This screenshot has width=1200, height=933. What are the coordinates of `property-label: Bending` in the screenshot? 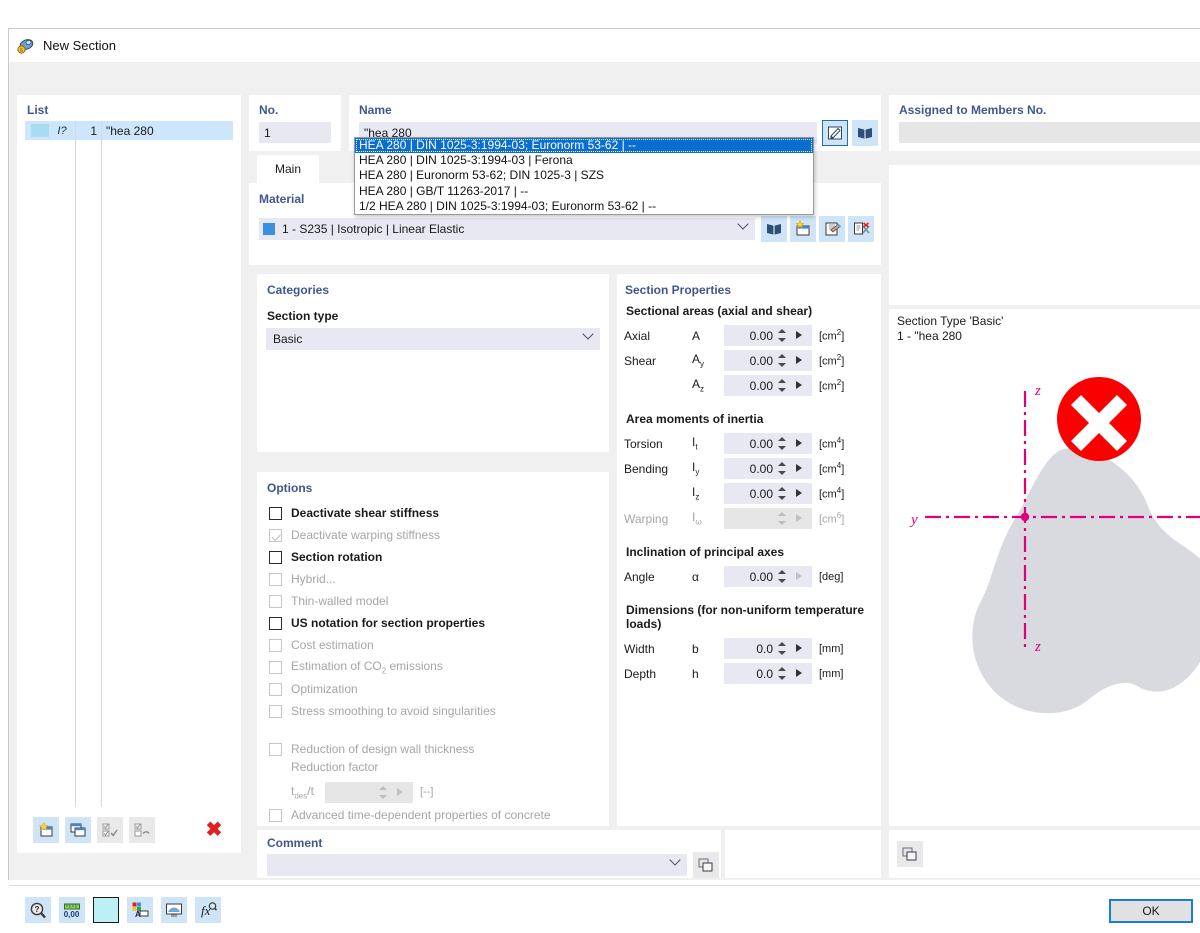 It's located at (646, 468).